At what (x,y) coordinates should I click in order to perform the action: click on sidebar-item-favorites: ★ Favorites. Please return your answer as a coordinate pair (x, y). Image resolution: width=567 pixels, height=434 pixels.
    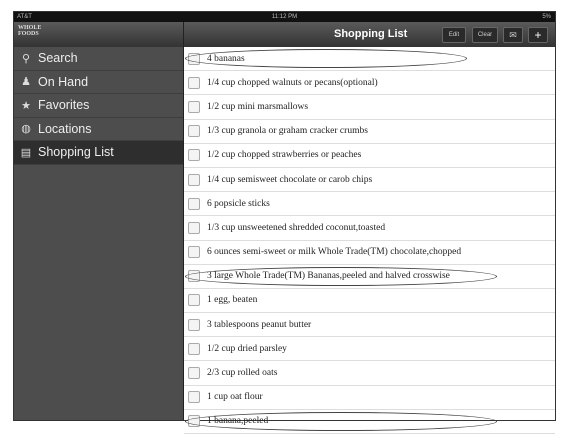
    Looking at the image, I should click on (98, 106).